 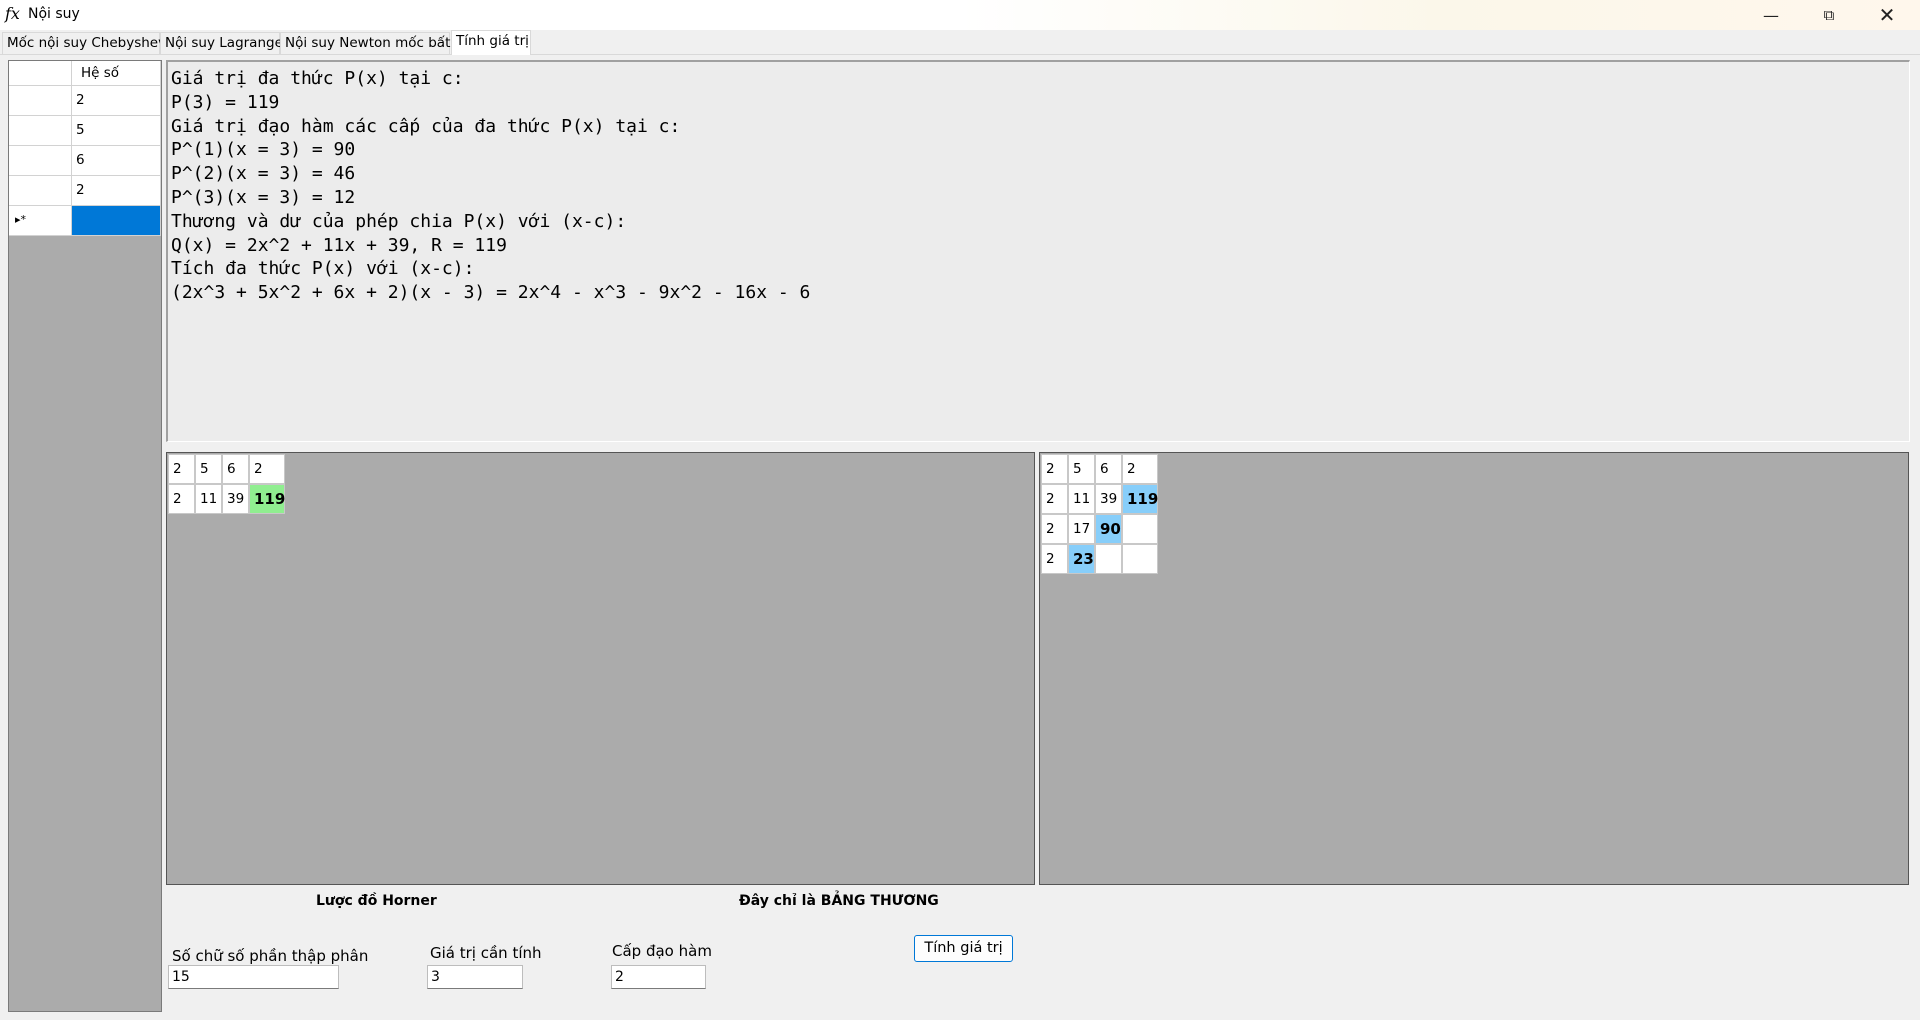 I want to click on quotient-cell: 17, so click(x=1081, y=529).